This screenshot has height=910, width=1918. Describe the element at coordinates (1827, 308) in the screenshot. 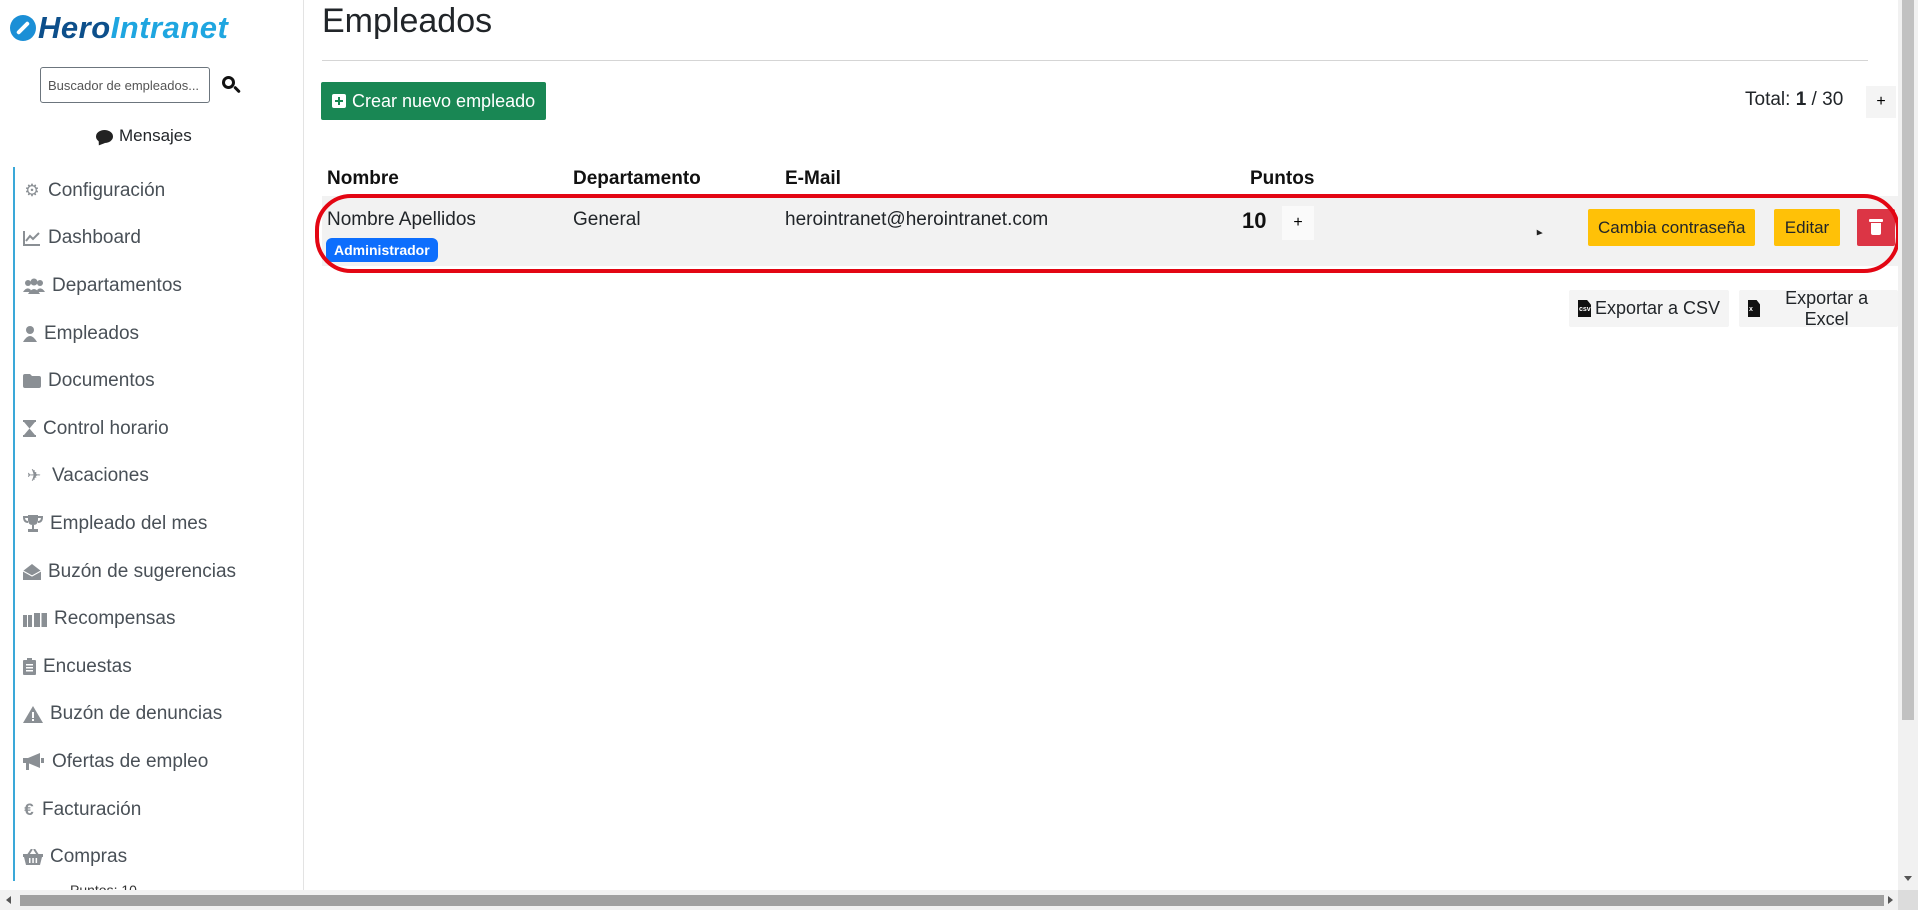

I see `export-excel-label: Exportar a Excel` at that location.